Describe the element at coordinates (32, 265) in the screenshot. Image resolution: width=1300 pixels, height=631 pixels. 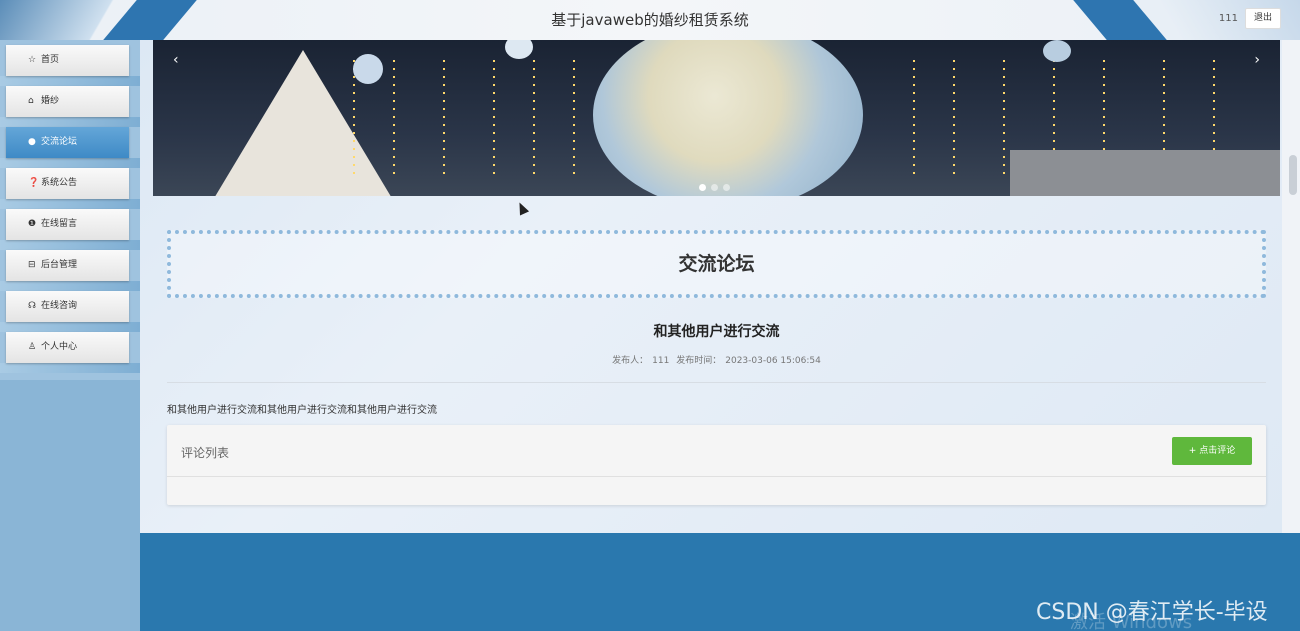
I see `briefcase-icon: ⊟` at that location.